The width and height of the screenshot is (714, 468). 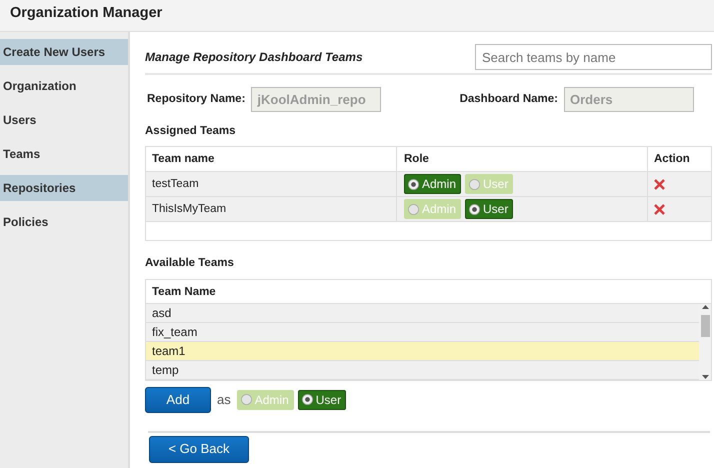 What do you see at coordinates (64, 120) in the screenshot?
I see `sidebar-item: Users` at bounding box center [64, 120].